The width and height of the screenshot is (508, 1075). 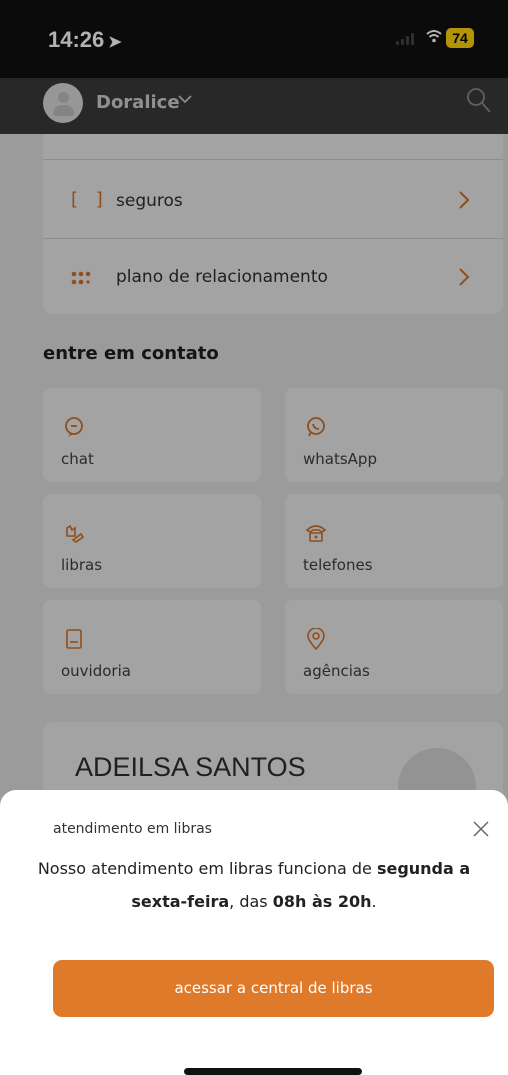 What do you see at coordinates (374, 901) in the screenshot?
I see `message-text: .` at bounding box center [374, 901].